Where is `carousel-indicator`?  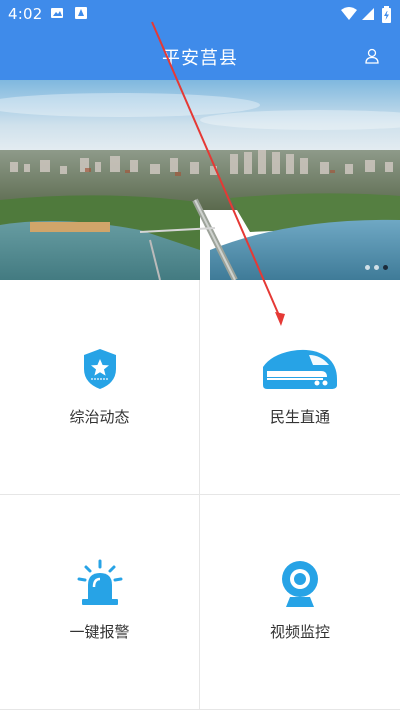
carousel-indicator is located at coordinates (376, 267).